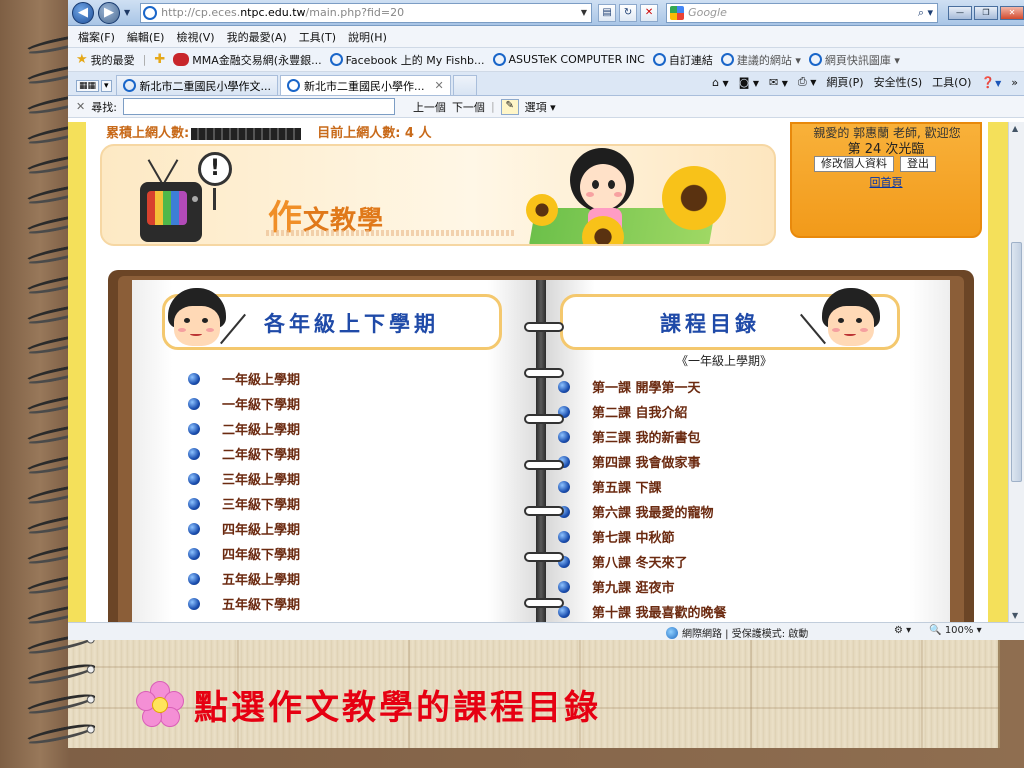 Image resolution: width=1024 pixels, height=768 pixels. I want to click on cmd-page: 網頁(P), so click(844, 82).